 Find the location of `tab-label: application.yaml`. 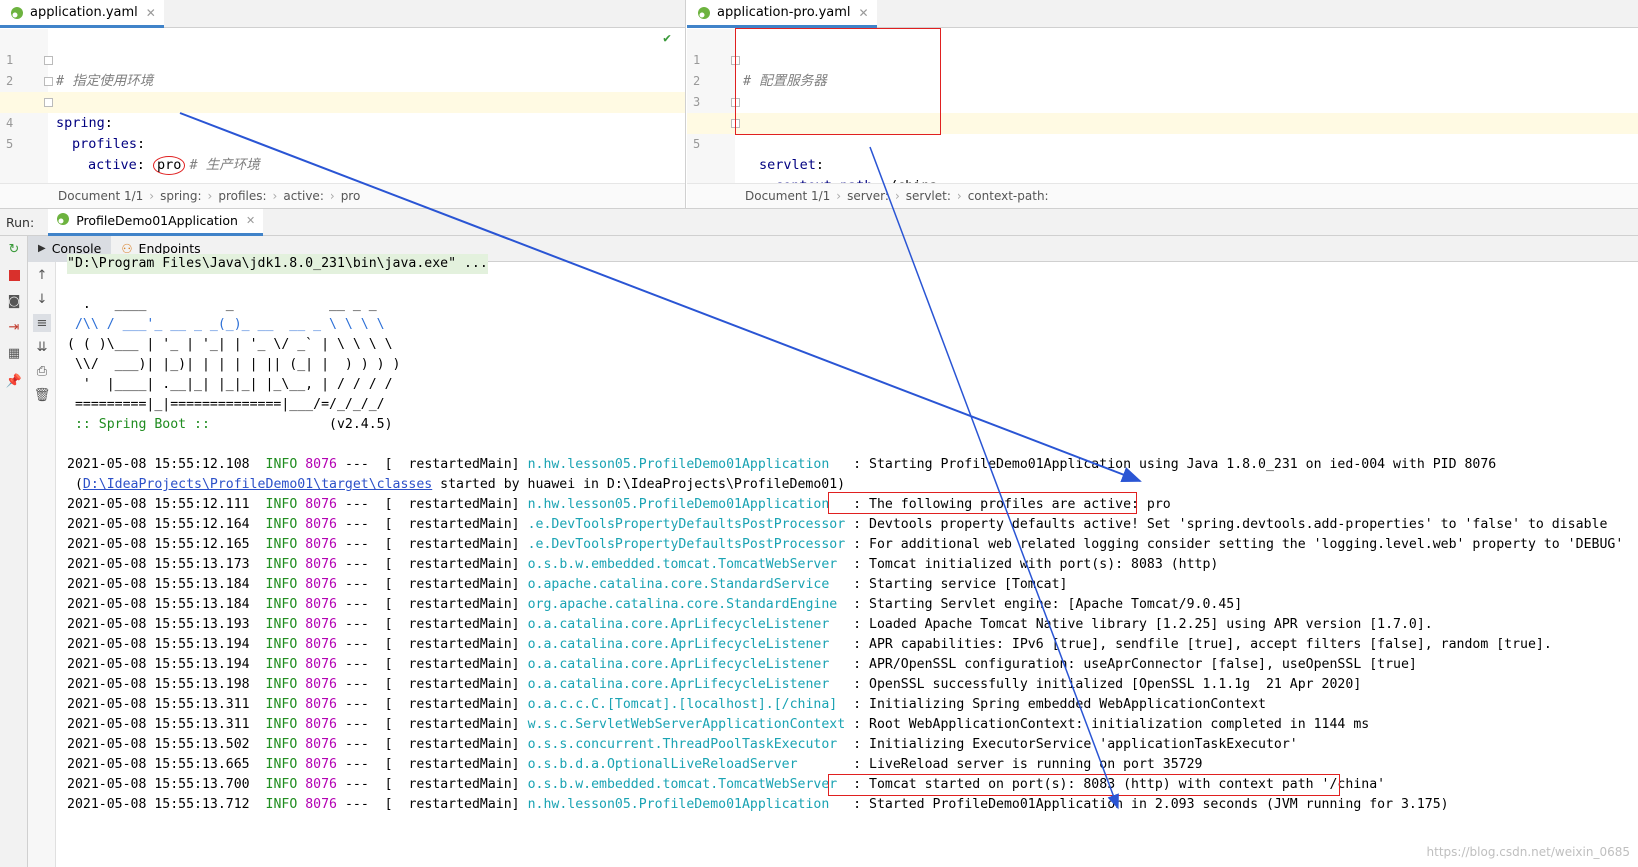

tab-label: application.yaml is located at coordinates (84, 12).